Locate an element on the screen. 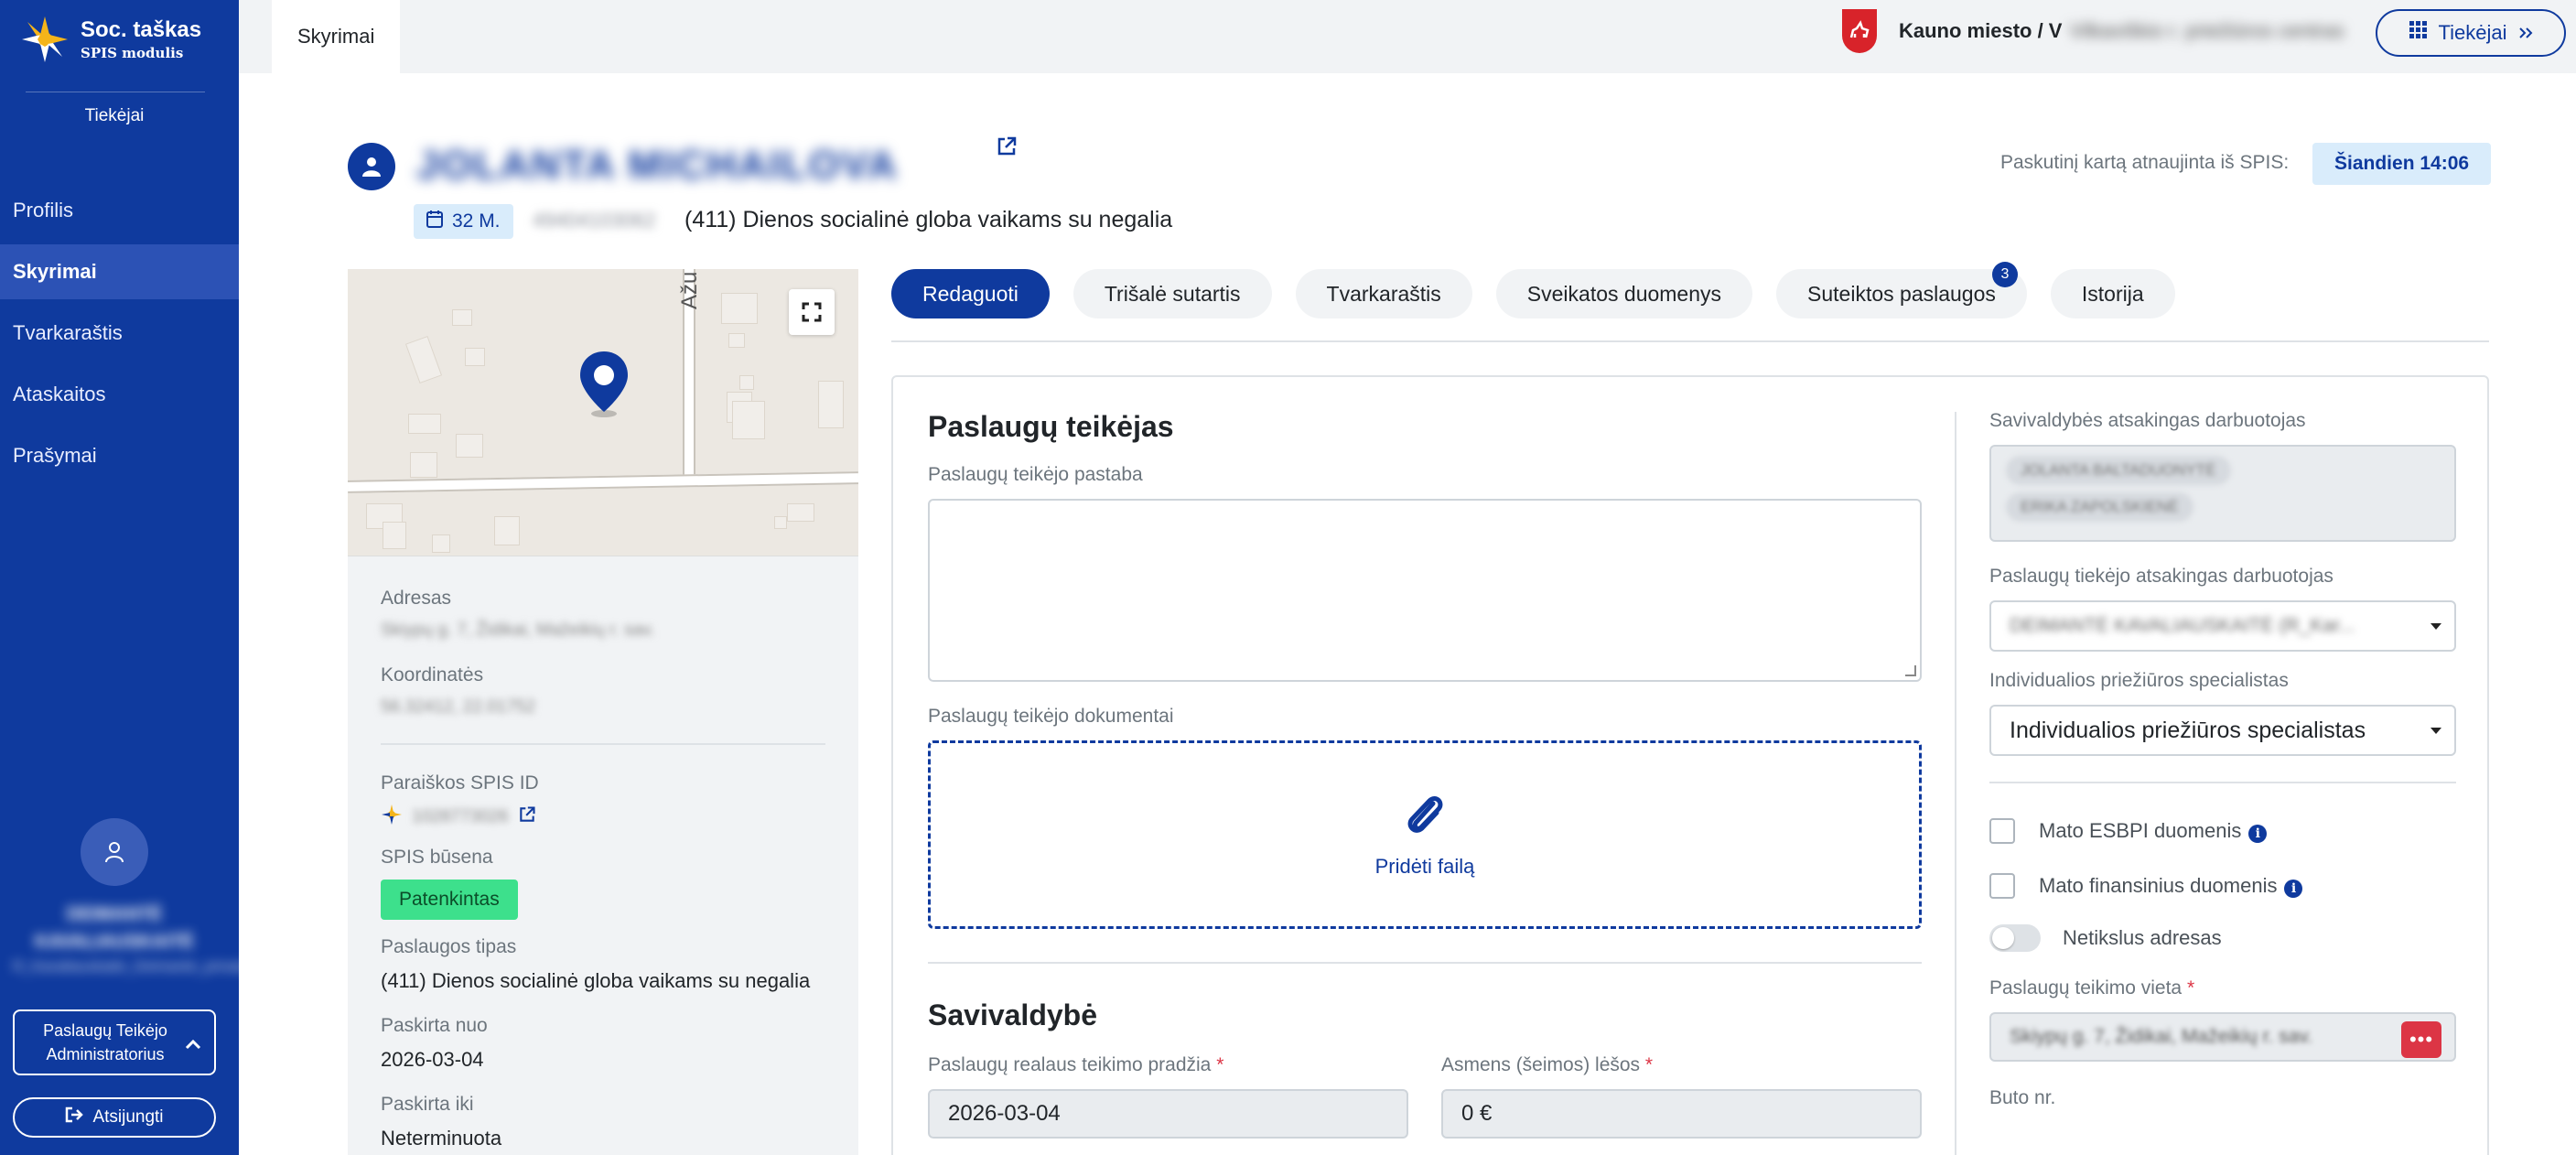  location-map: Ažu is located at coordinates (603, 412).